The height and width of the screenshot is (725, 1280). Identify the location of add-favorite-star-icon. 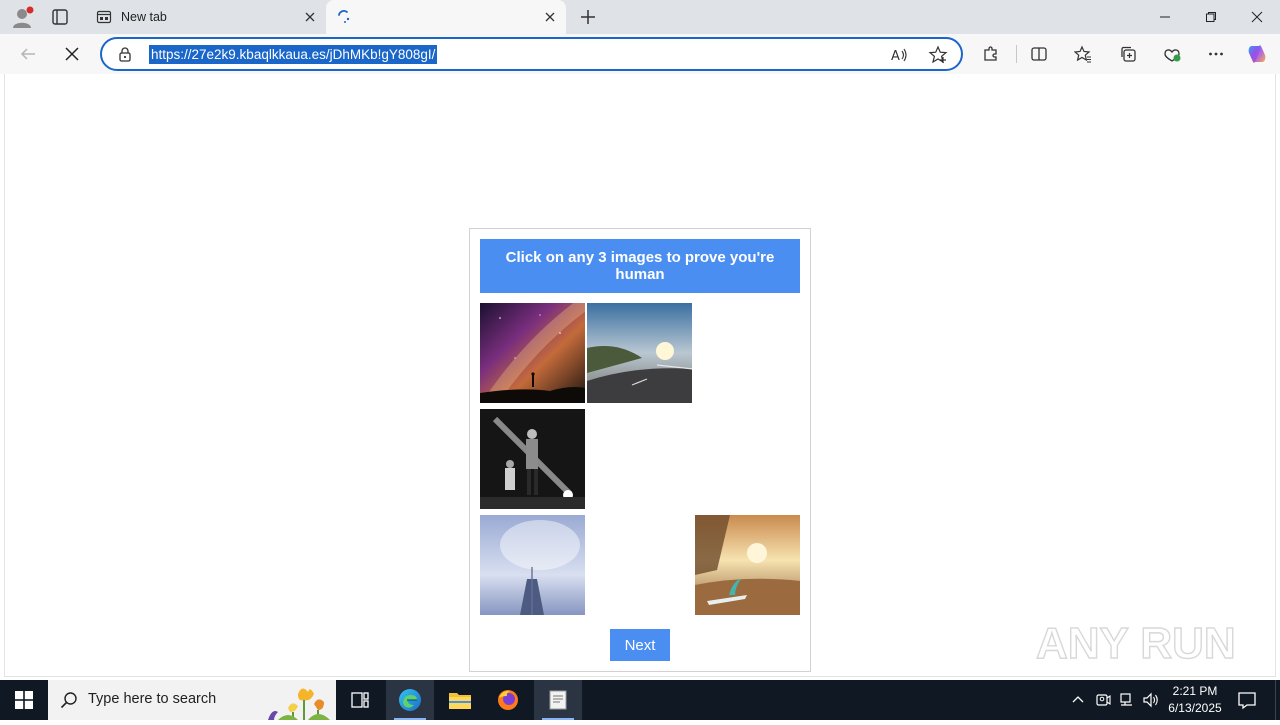
(938, 55).